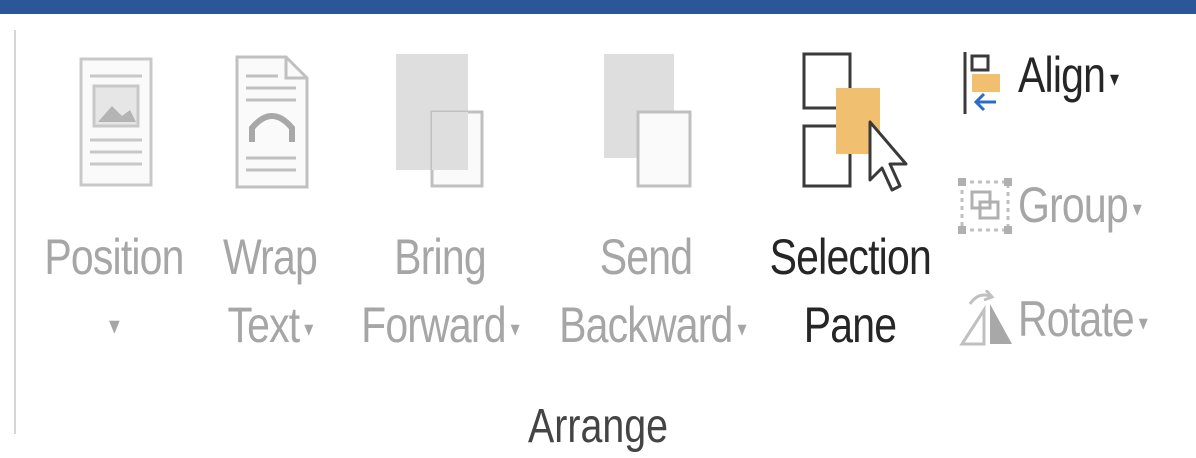 This screenshot has height=458, width=1196. What do you see at coordinates (646, 325) in the screenshot?
I see `send-backward-label-text: Backward` at bounding box center [646, 325].